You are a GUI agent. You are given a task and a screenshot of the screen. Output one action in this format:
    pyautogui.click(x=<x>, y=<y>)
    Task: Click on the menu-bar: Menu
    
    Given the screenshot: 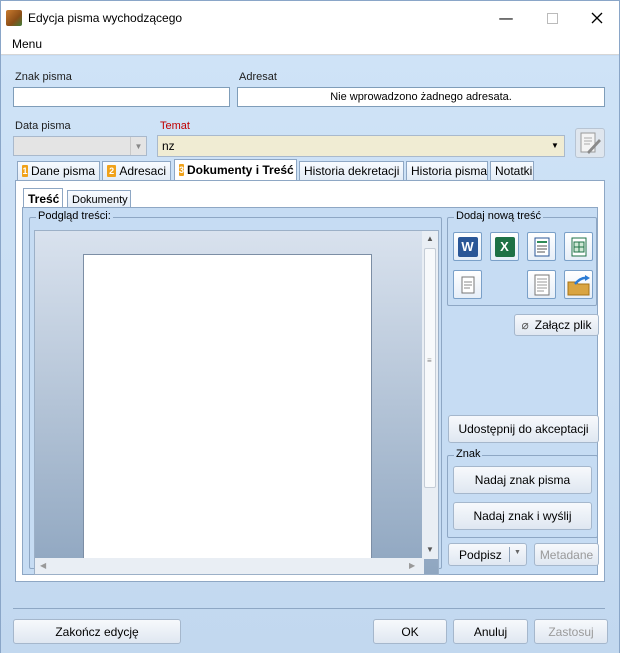 What is the action you would take?
    pyautogui.click(x=310, y=45)
    